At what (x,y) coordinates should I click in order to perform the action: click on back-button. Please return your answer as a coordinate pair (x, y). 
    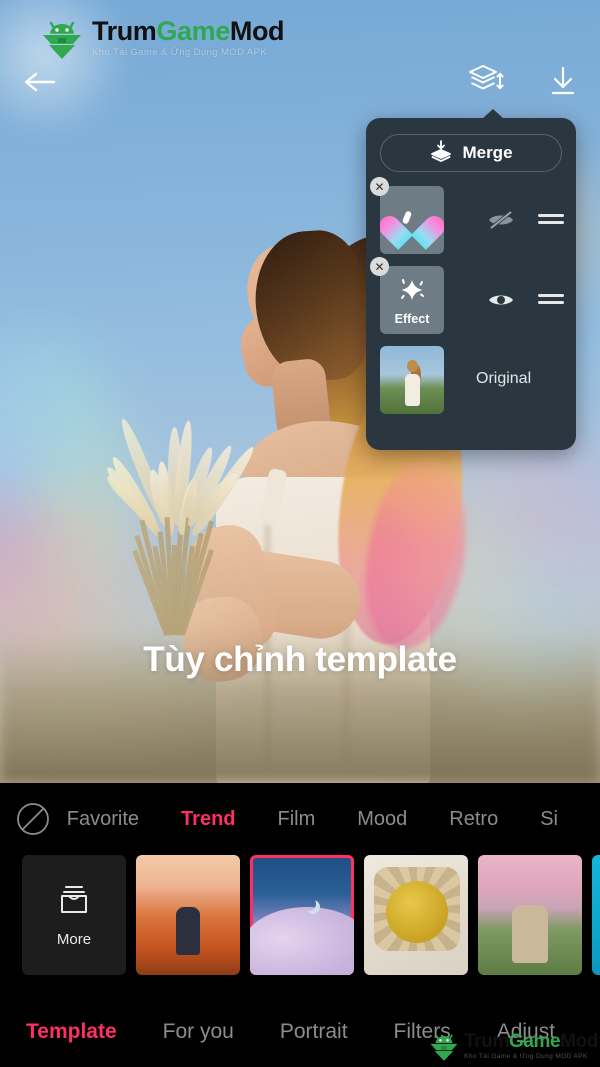
    Looking at the image, I should click on (40, 82).